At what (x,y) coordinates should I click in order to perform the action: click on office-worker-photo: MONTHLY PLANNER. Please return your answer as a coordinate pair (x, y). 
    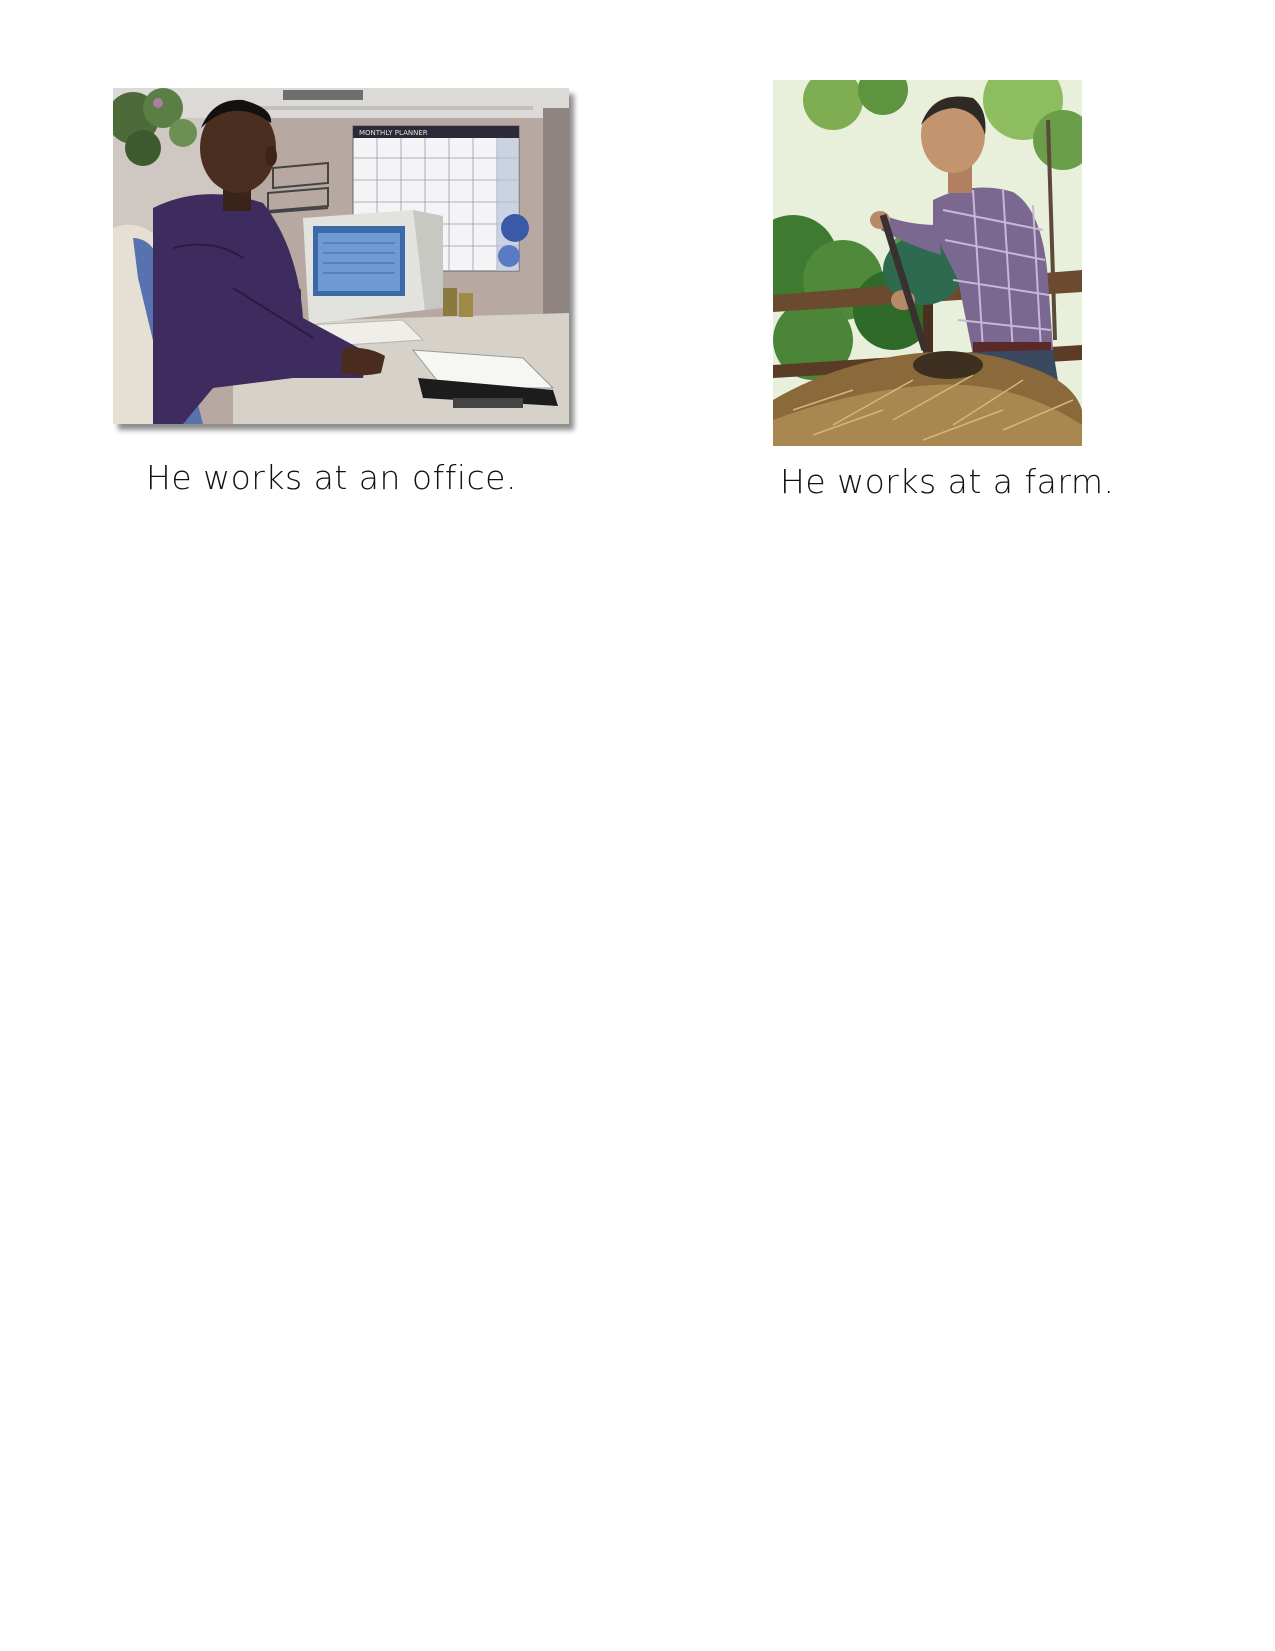
    Looking at the image, I should click on (341, 256).